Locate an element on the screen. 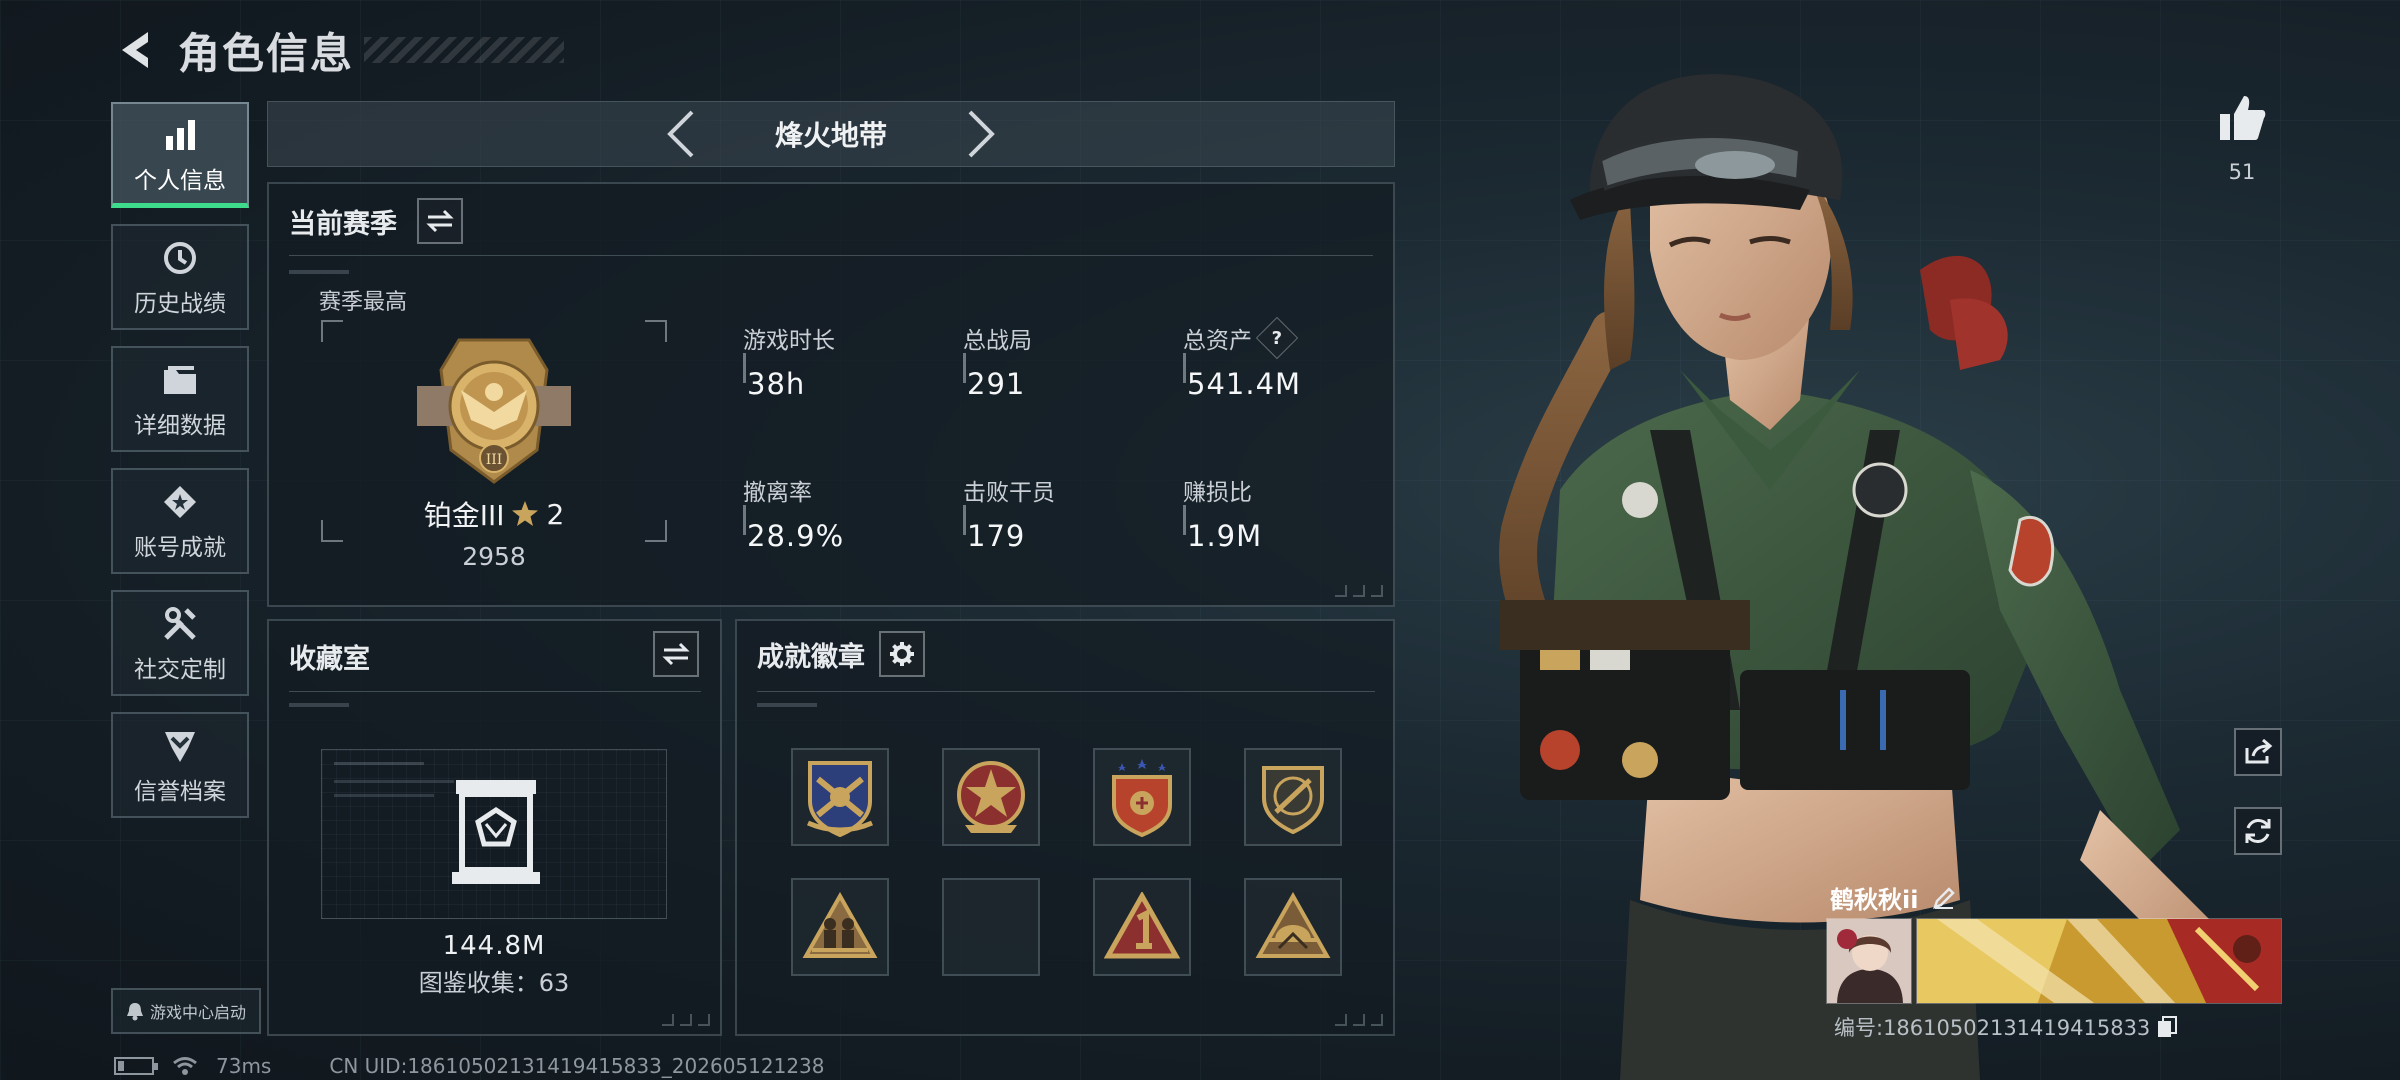  mode-title: 烽火地带 is located at coordinates (830, 135).